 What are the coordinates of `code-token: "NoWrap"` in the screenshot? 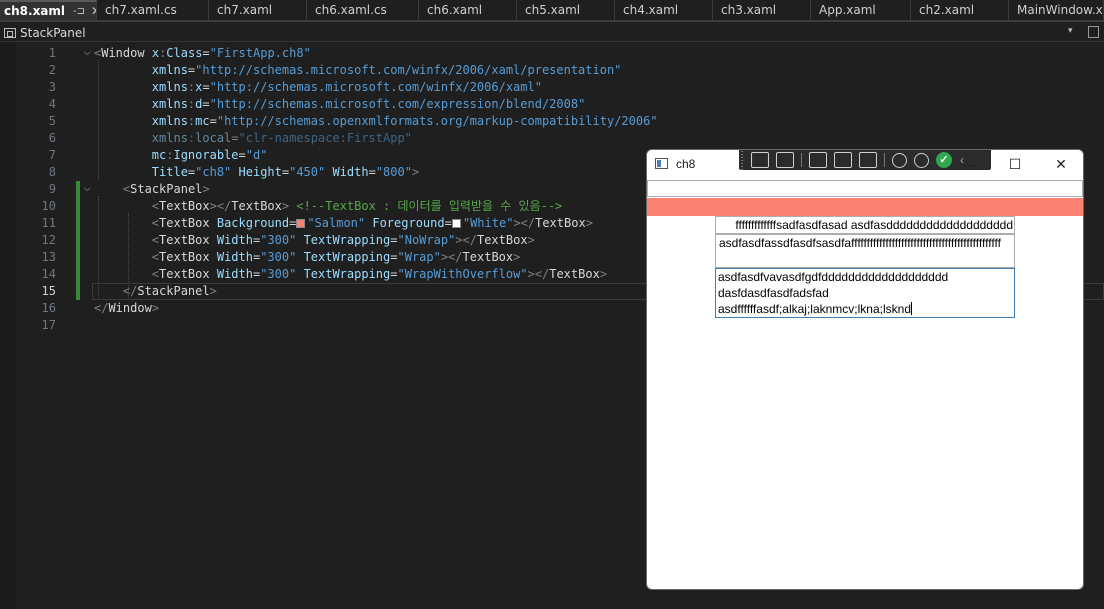 It's located at (426, 240).